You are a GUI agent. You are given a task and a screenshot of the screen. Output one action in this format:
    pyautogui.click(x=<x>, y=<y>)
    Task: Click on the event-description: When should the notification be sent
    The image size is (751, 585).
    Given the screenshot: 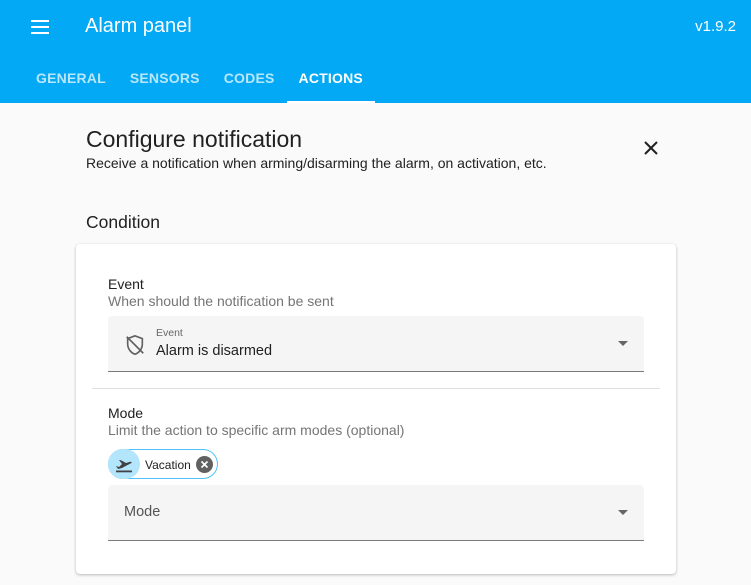 What is the action you would take?
    pyautogui.click(x=221, y=301)
    